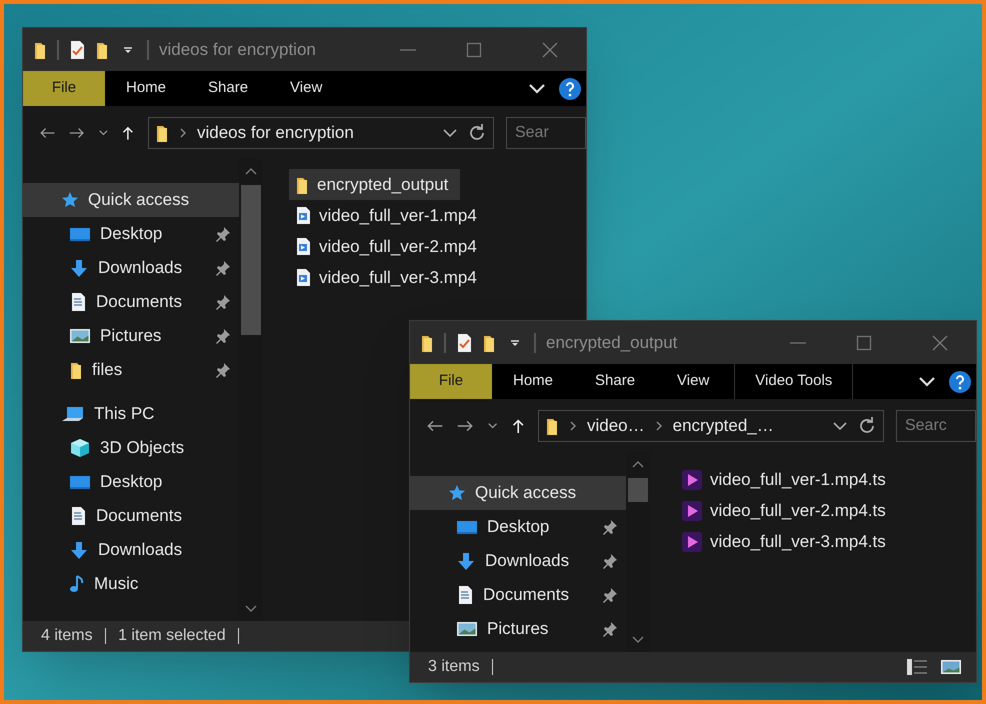 This screenshot has height=704, width=986. I want to click on navigation-label: Pictures, so click(131, 336).